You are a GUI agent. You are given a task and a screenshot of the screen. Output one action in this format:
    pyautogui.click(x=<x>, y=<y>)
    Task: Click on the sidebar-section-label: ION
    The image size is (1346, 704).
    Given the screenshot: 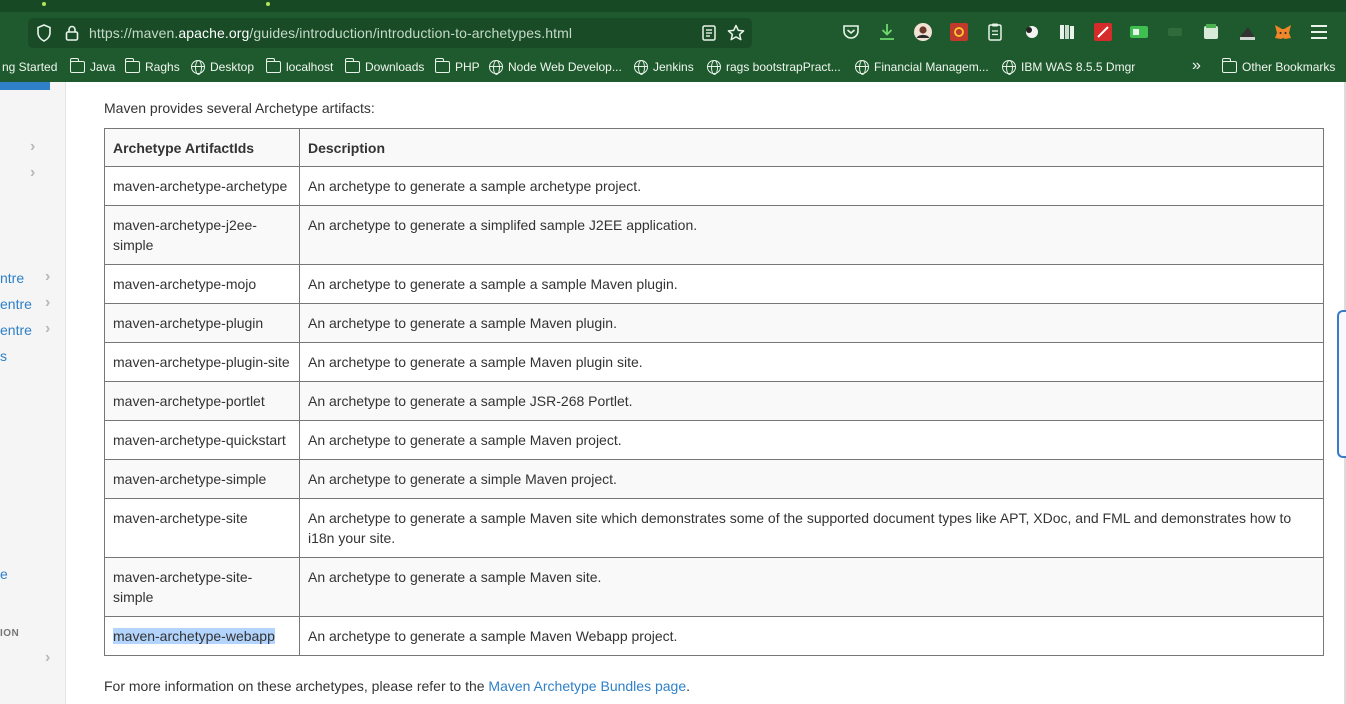 What is the action you would take?
    pyautogui.click(x=10, y=633)
    